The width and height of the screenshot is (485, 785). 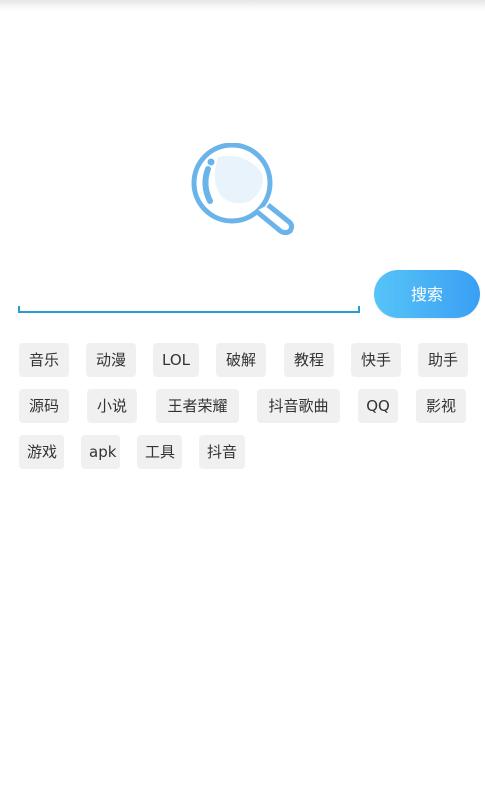 What do you see at coordinates (44, 360) in the screenshot?
I see `tag-item: 音乐` at bounding box center [44, 360].